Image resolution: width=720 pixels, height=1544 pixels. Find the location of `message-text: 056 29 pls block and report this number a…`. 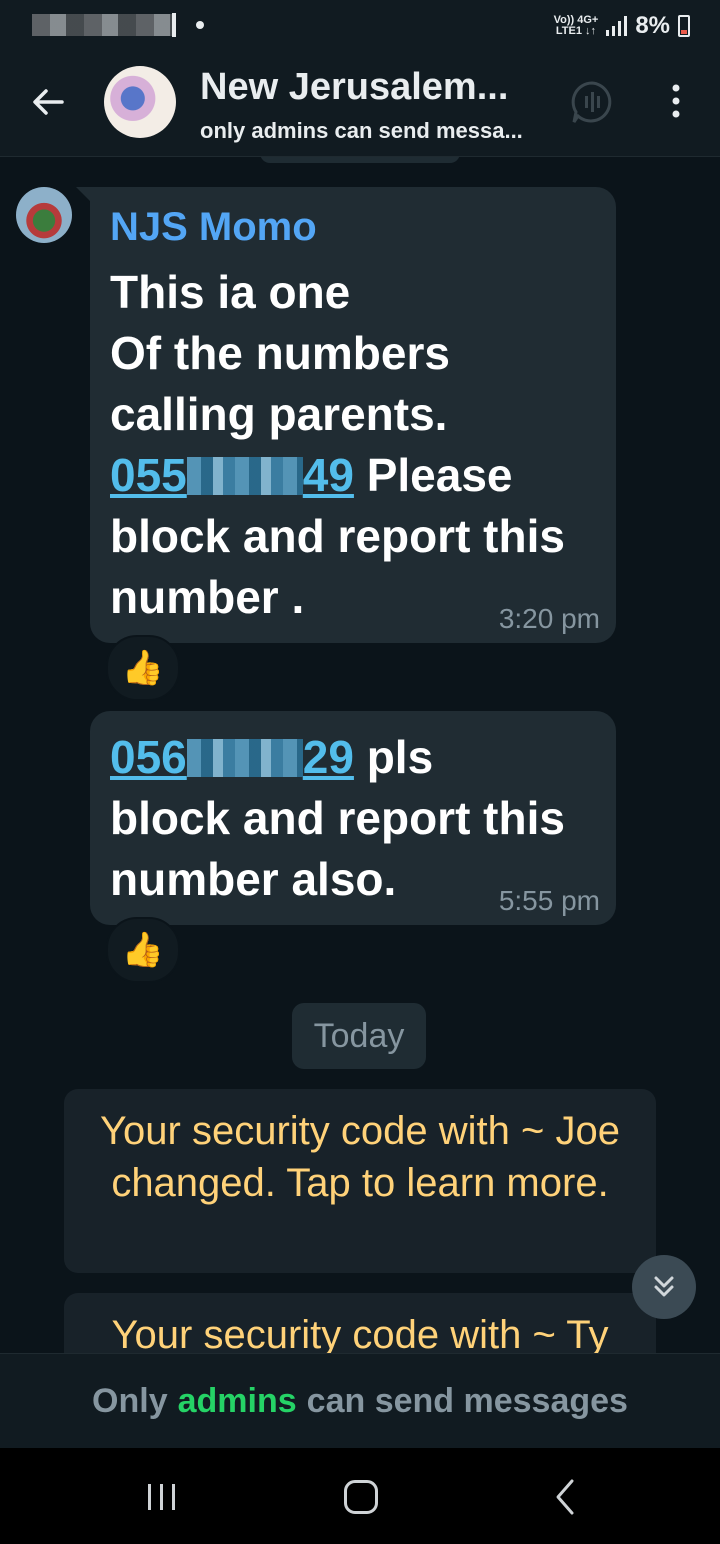

message-text: 056 29 pls block and report this number a… is located at coordinates (337, 818).